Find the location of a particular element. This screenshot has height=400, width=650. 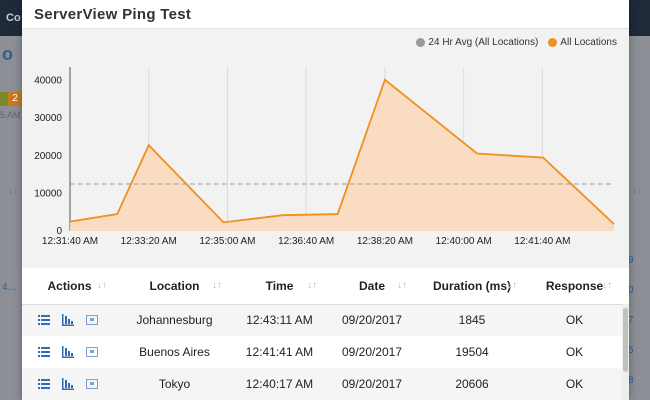

y-tick-label: 20000 is located at coordinates (48, 156).